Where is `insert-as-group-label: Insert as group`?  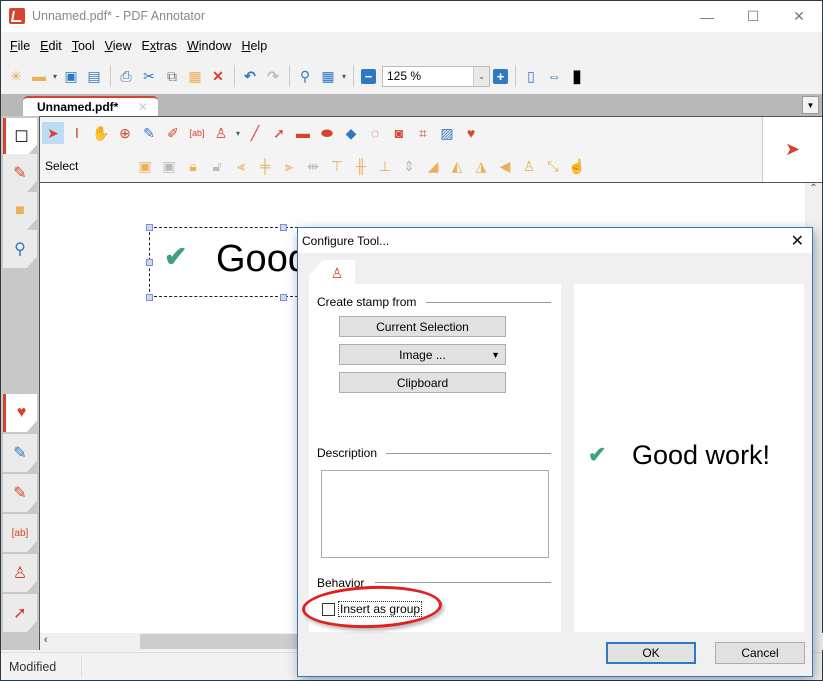 insert-as-group-label: Insert as group is located at coordinates (380, 609).